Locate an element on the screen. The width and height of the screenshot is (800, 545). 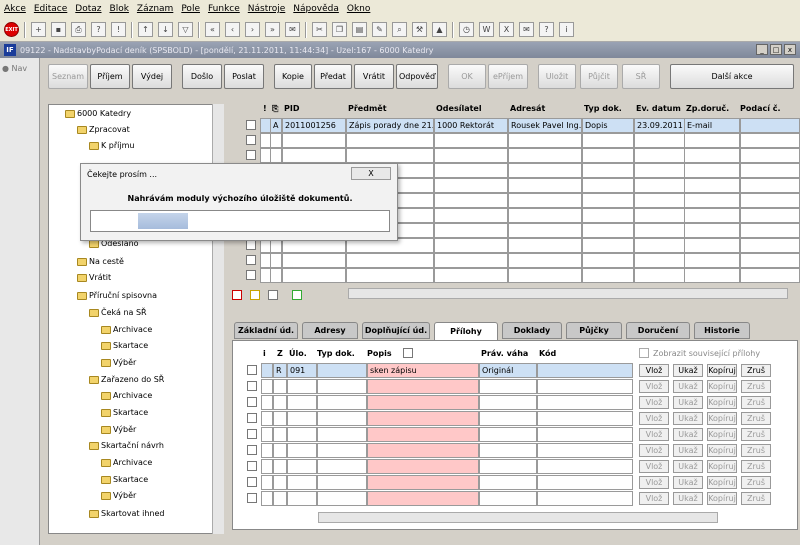
tree-item: Vrátit is located at coordinates (94, 277).